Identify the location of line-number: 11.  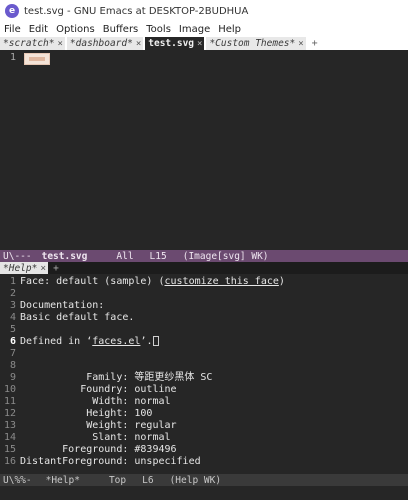
(9, 401).